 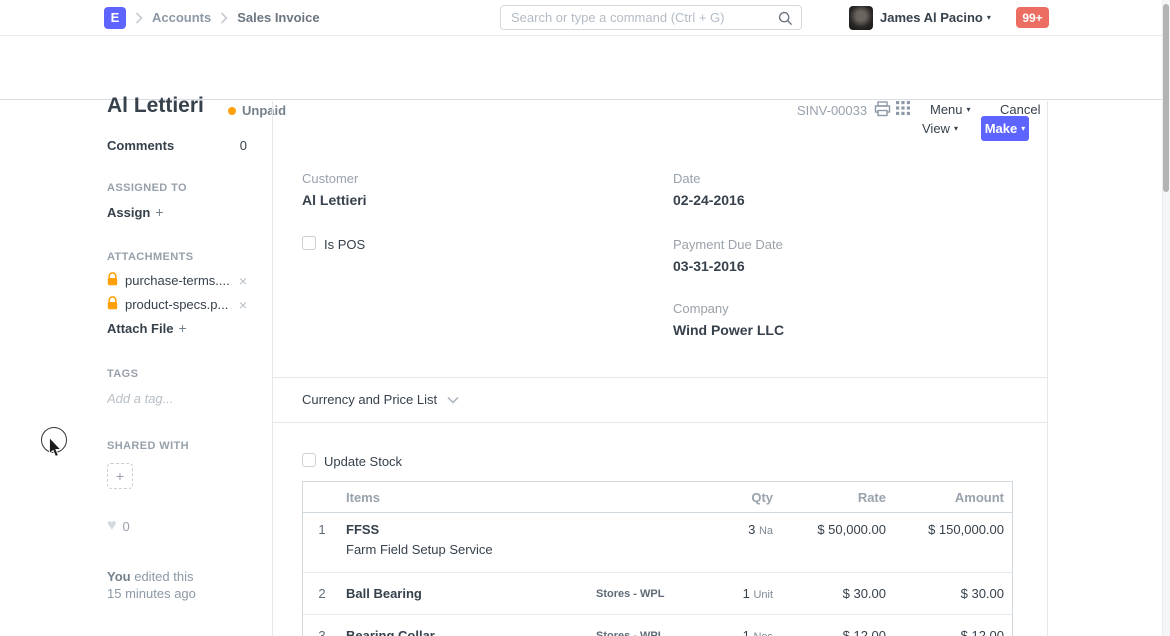 I want to click on document-id: SINV-00033, so click(x=832, y=110).